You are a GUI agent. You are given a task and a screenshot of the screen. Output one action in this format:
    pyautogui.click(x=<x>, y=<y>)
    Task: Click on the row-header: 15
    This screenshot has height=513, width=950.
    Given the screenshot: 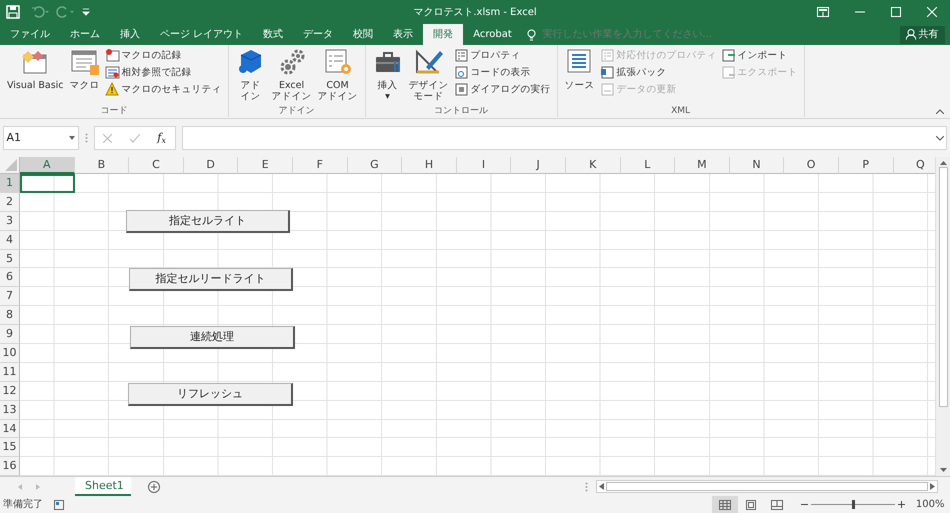 What is the action you would take?
    pyautogui.click(x=10, y=448)
    